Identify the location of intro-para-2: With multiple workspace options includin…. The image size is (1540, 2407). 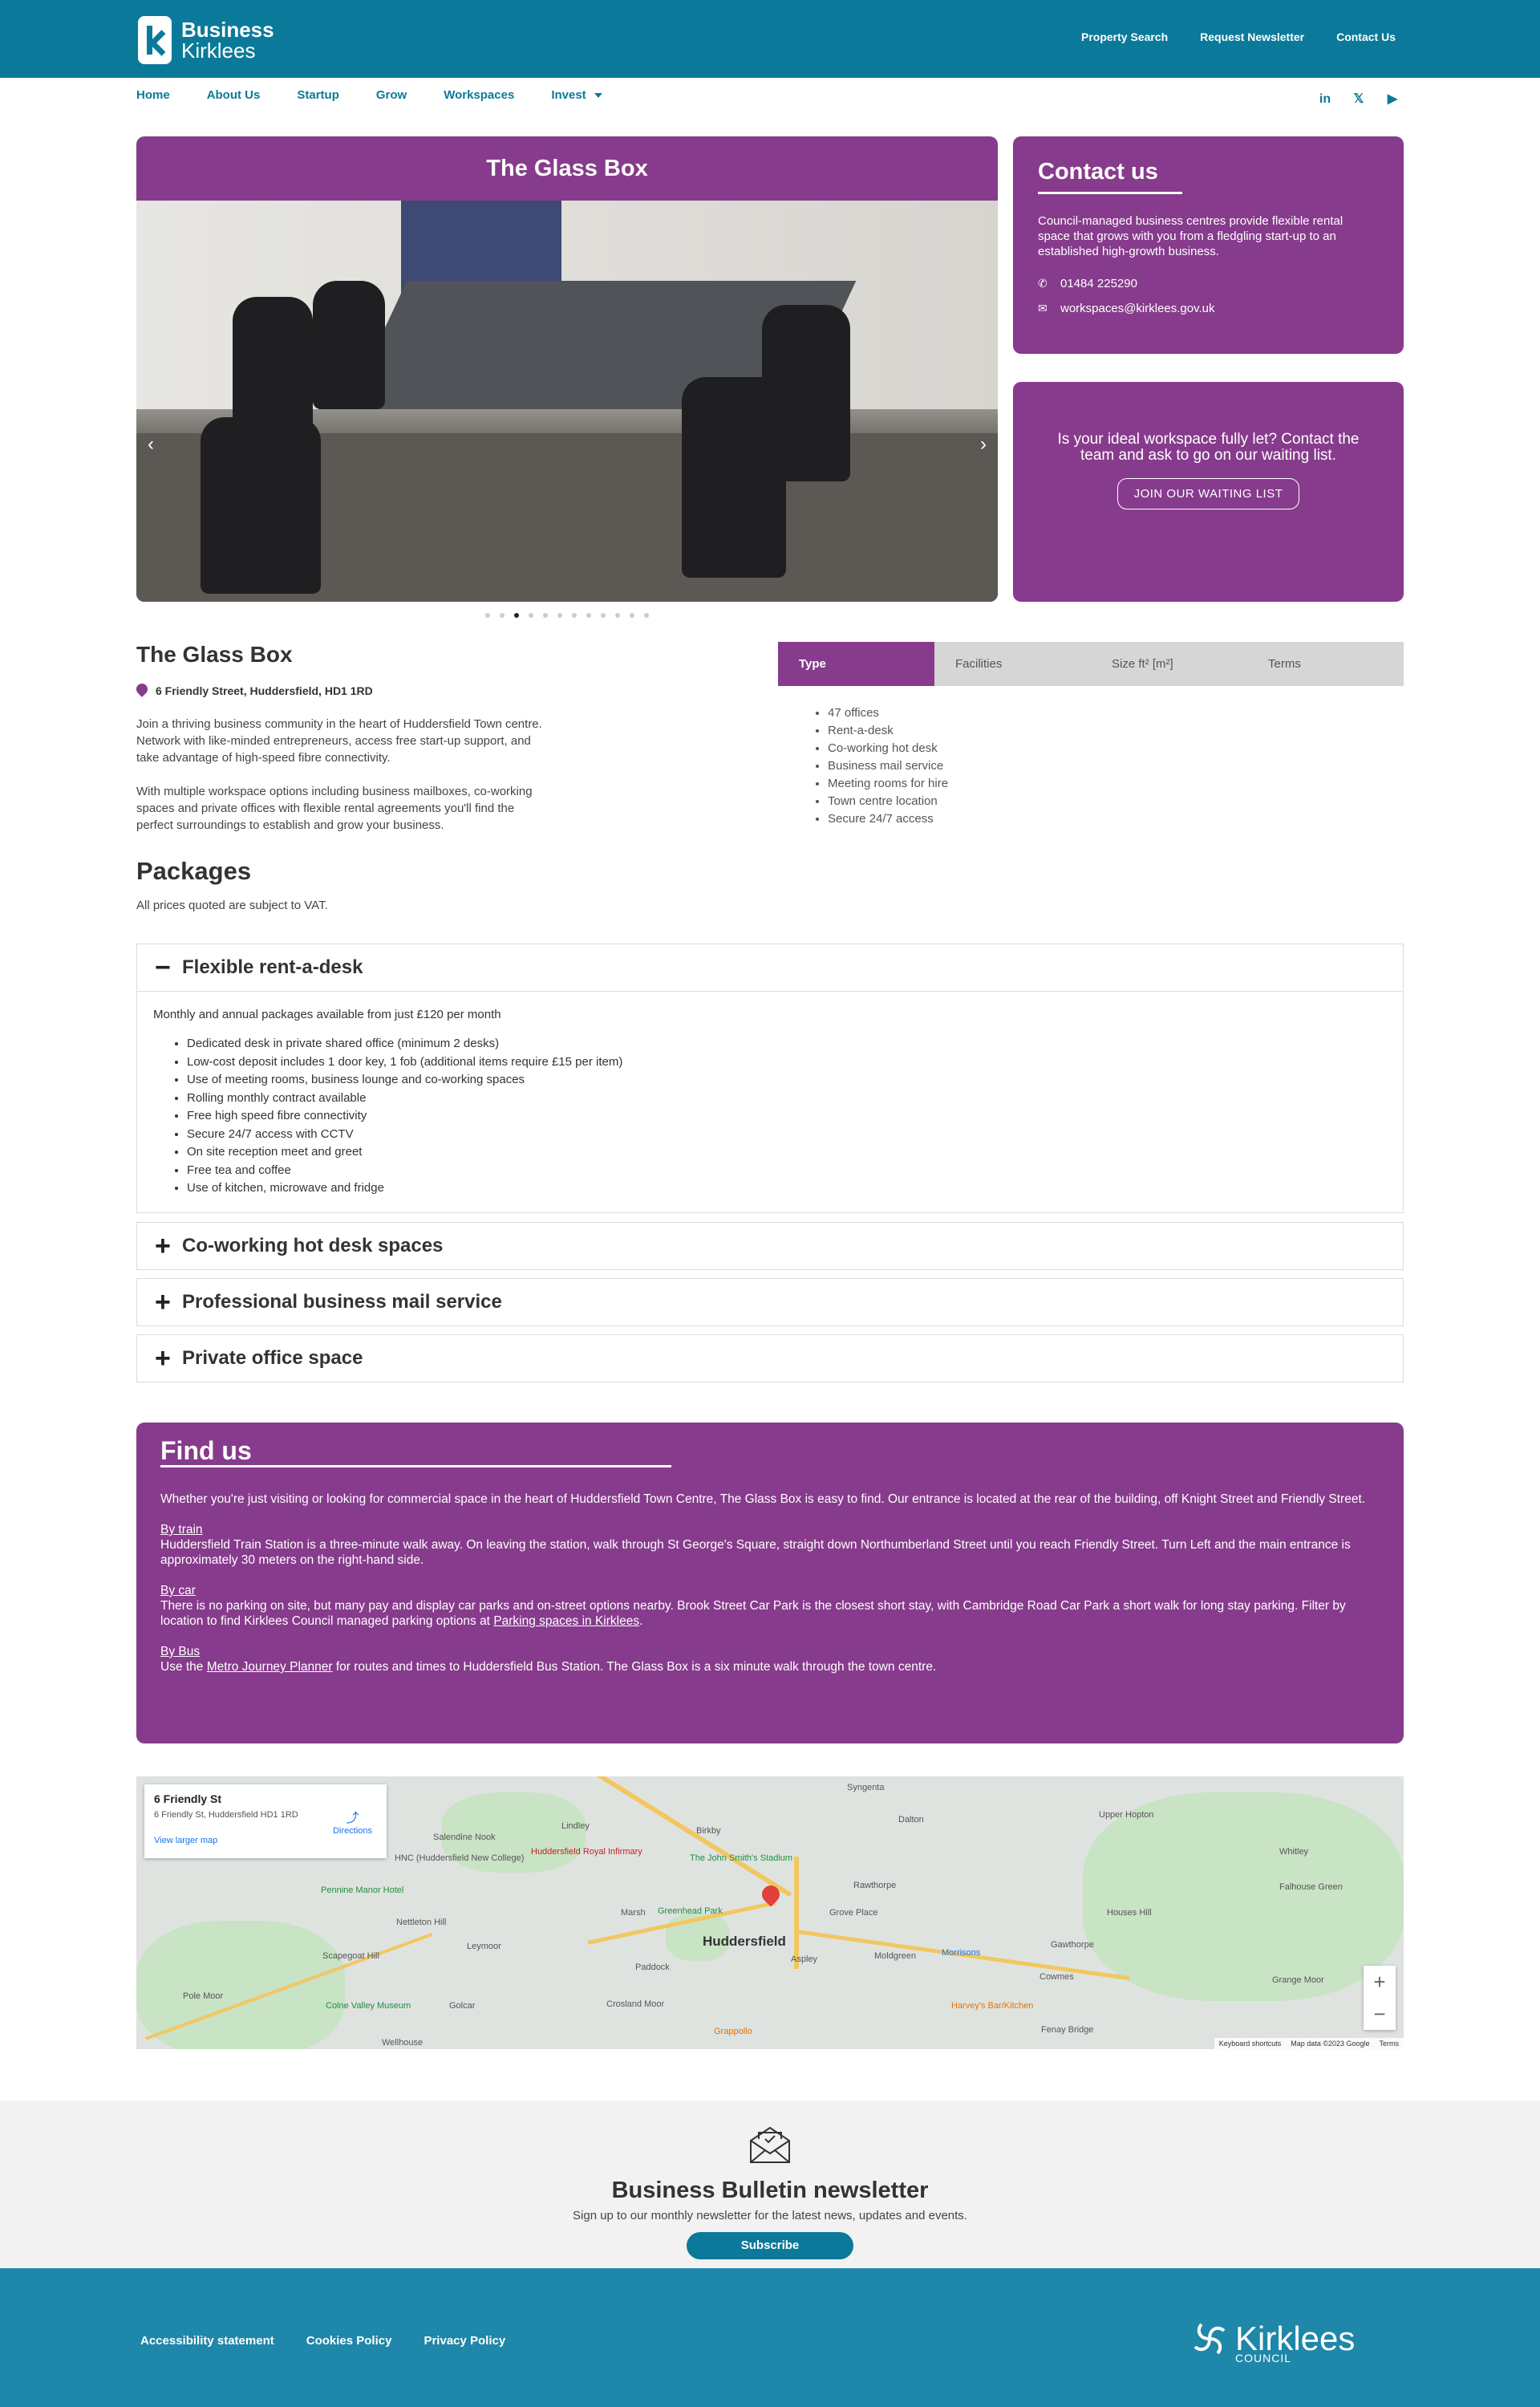
(334, 809).